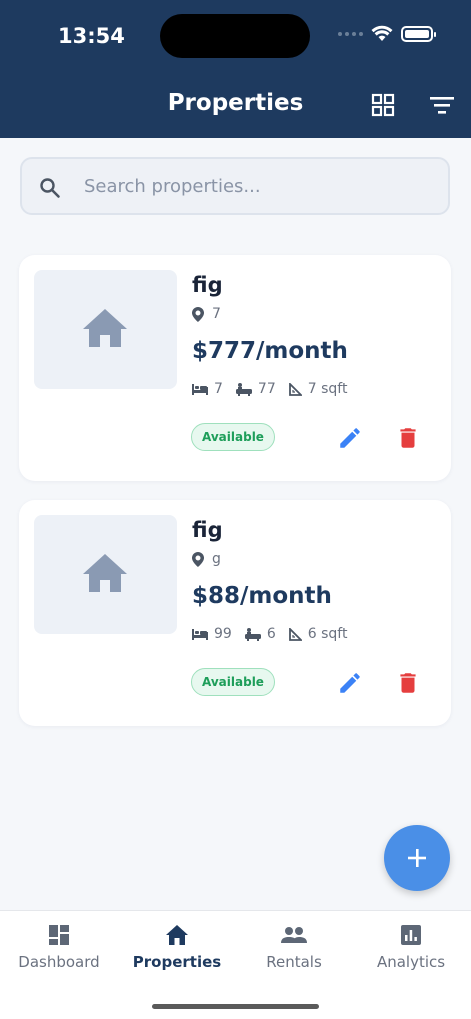 This screenshot has height=1019, width=471. Describe the element at coordinates (223, 634) in the screenshot. I see `beds-count: 99` at that location.